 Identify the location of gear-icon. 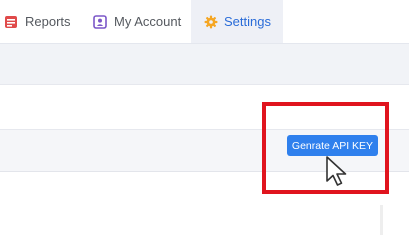
(211, 21).